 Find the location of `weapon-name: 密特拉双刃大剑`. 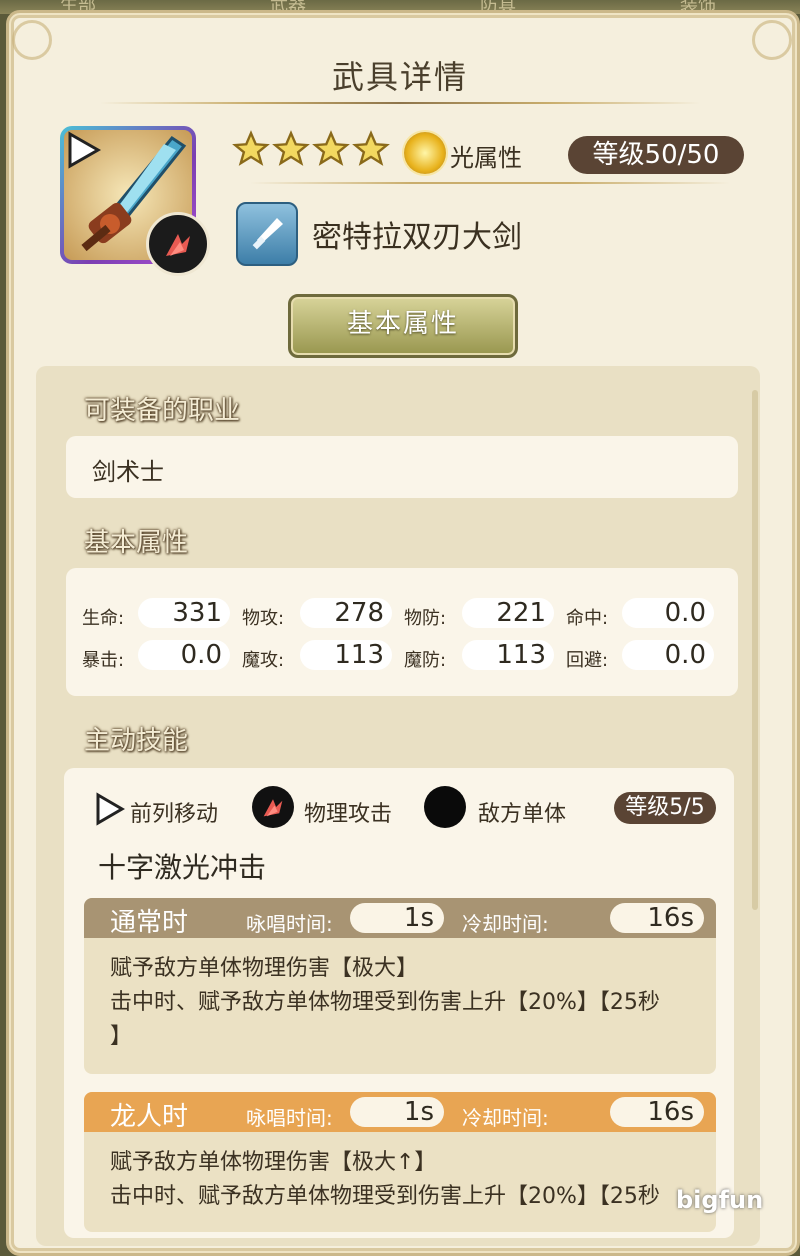

weapon-name: 密特拉双刃大剑 is located at coordinates (417, 237).